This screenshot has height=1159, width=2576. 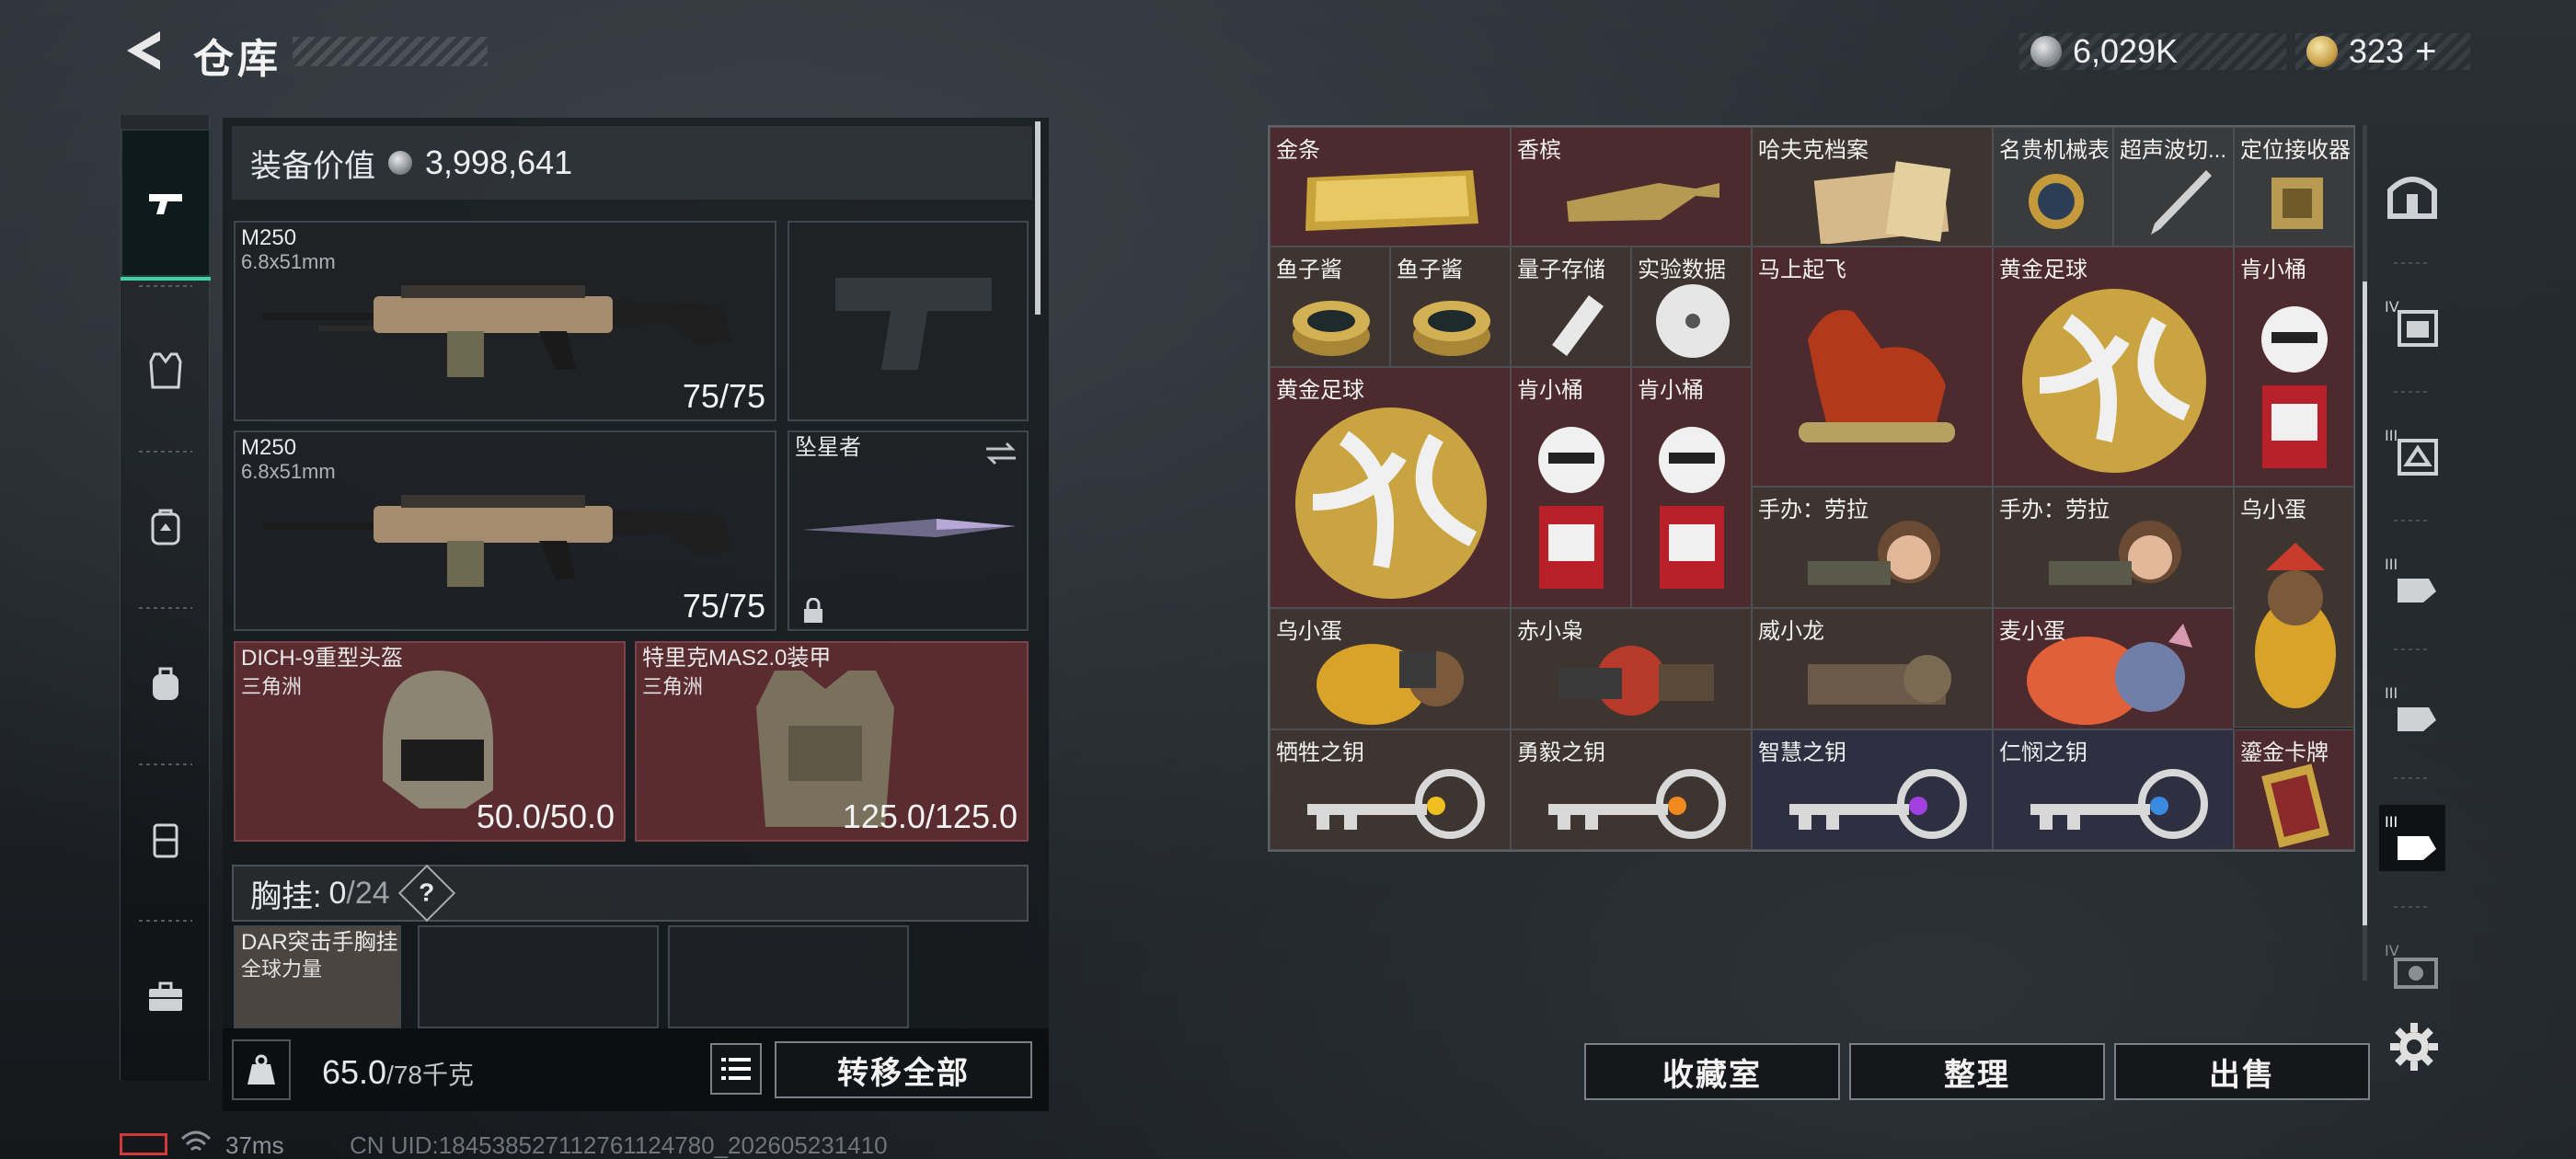 I want to click on battery-icon, so click(x=143, y=1144).